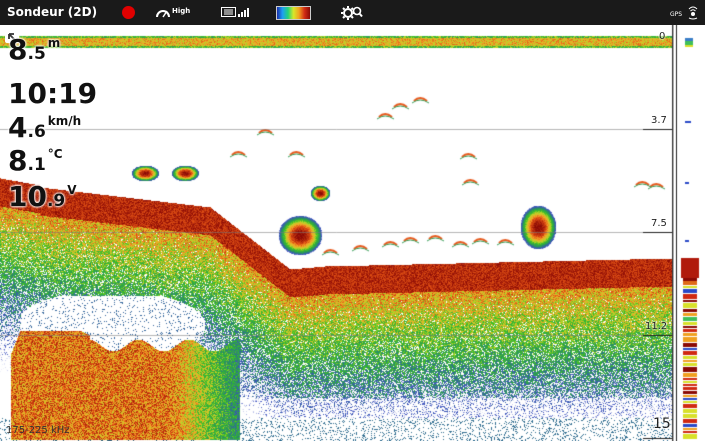  I want to click on status-bar: Sondeur (2D) High GPS, so click(352, 12).